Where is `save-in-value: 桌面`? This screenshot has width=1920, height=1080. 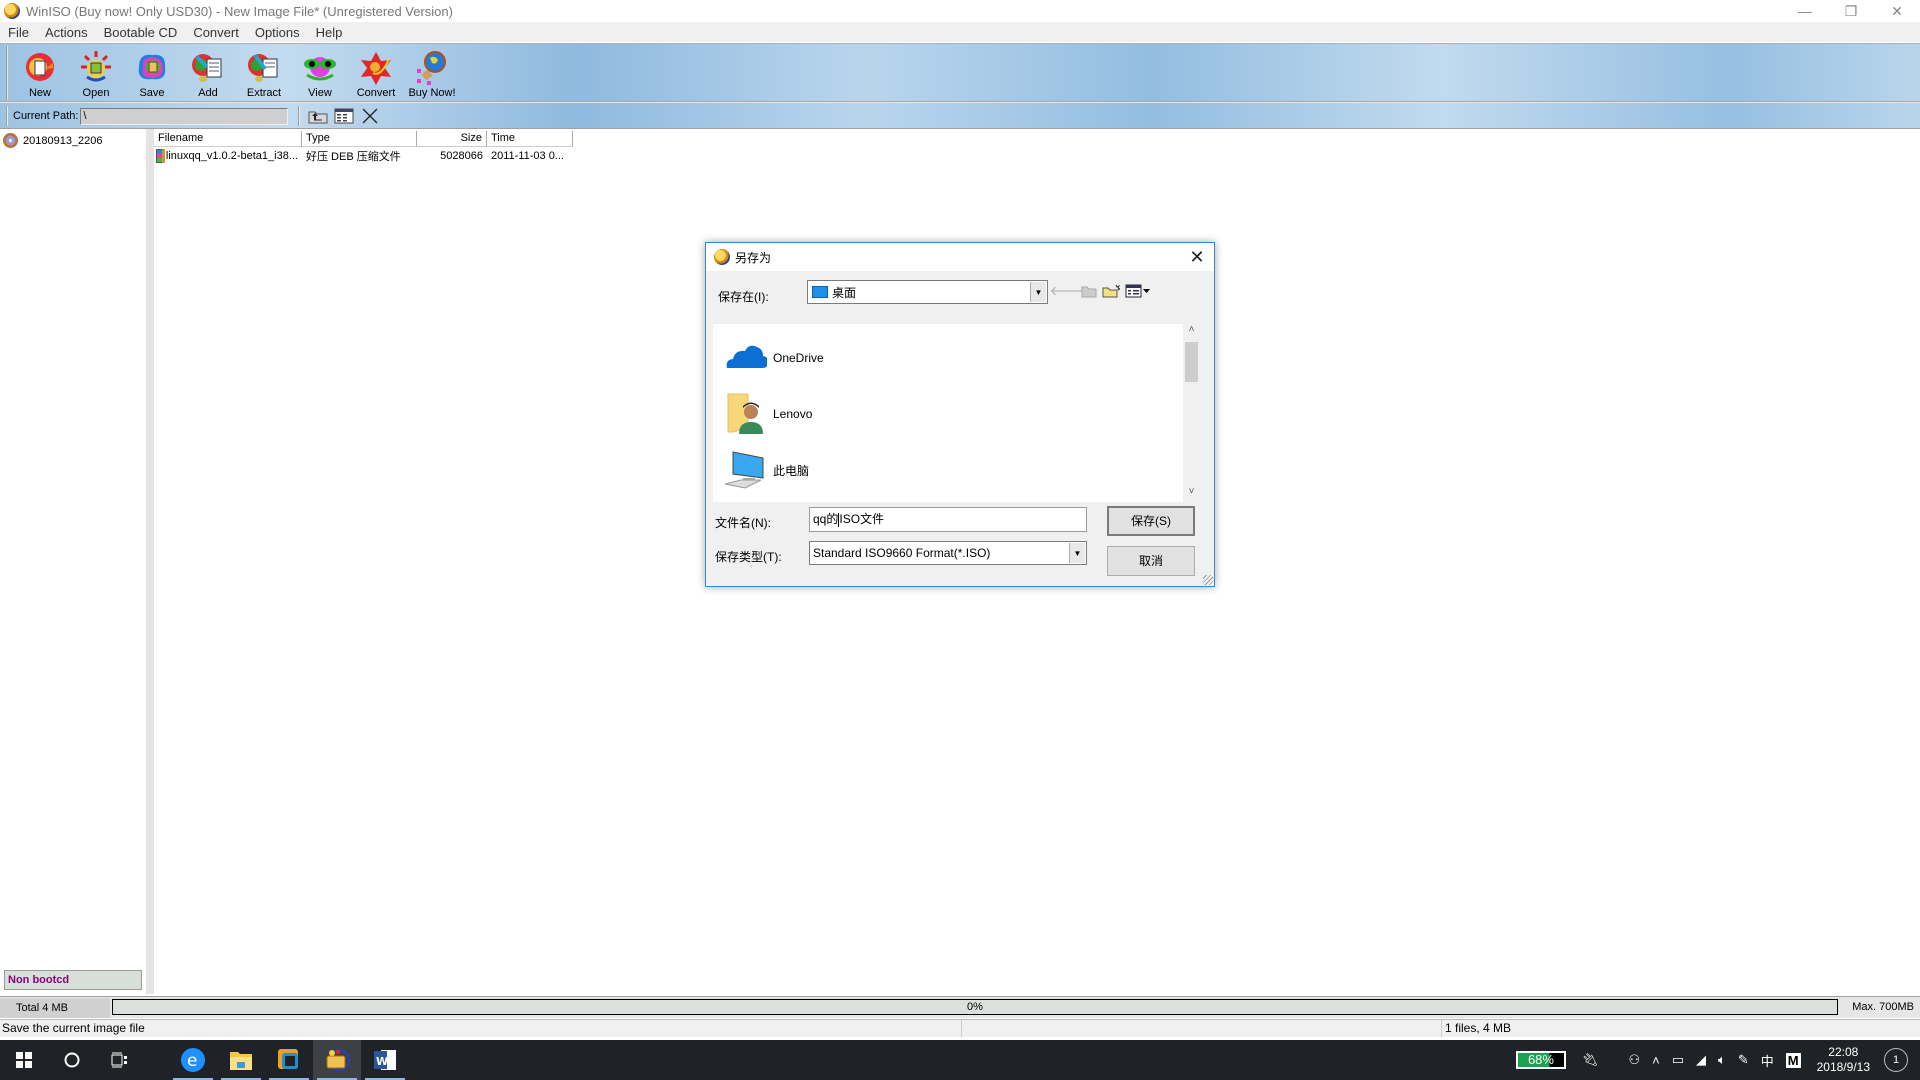 save-in-value: 桌面 is located at coordinates (844, 292).